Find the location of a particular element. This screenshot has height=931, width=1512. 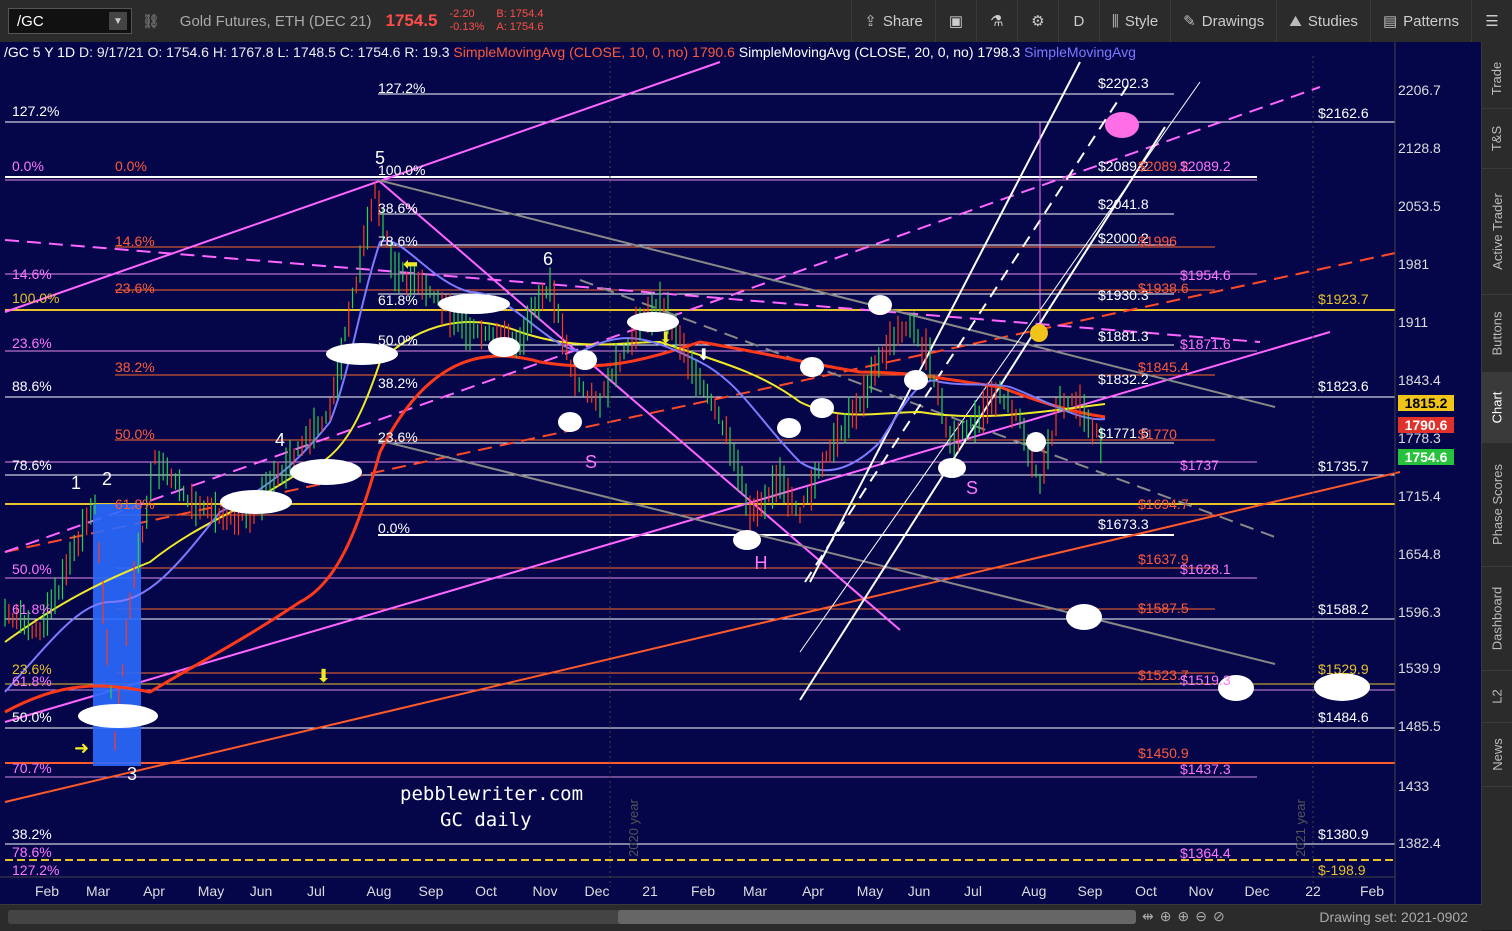

level-price-label: $1484.6 is located at coordinates (1343, 717).